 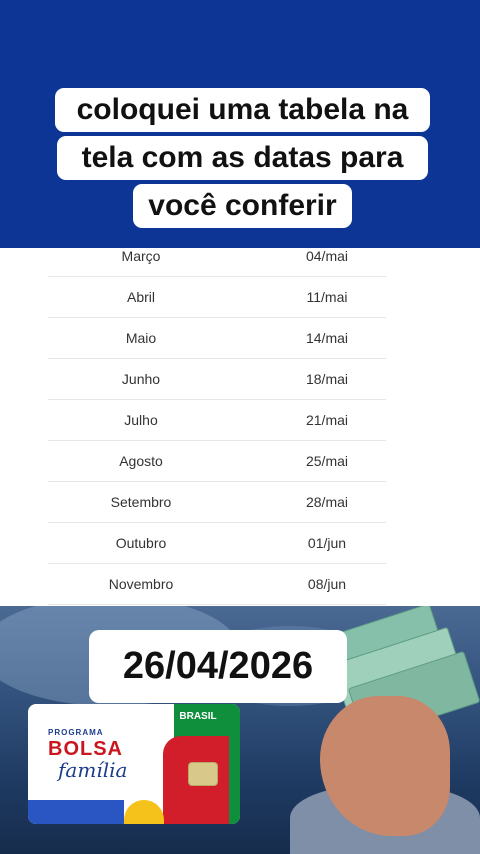 I want to click on caption-line-1: coloquei uma tabela na, so click(x=242, y=110).